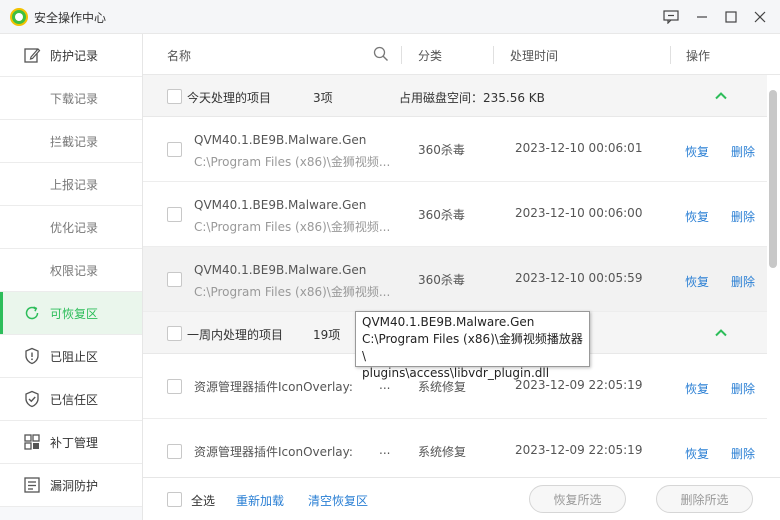 The image size is (780, 520). I want to click on sidebar-item-permission-records: 权限记录, so click(71, 270).